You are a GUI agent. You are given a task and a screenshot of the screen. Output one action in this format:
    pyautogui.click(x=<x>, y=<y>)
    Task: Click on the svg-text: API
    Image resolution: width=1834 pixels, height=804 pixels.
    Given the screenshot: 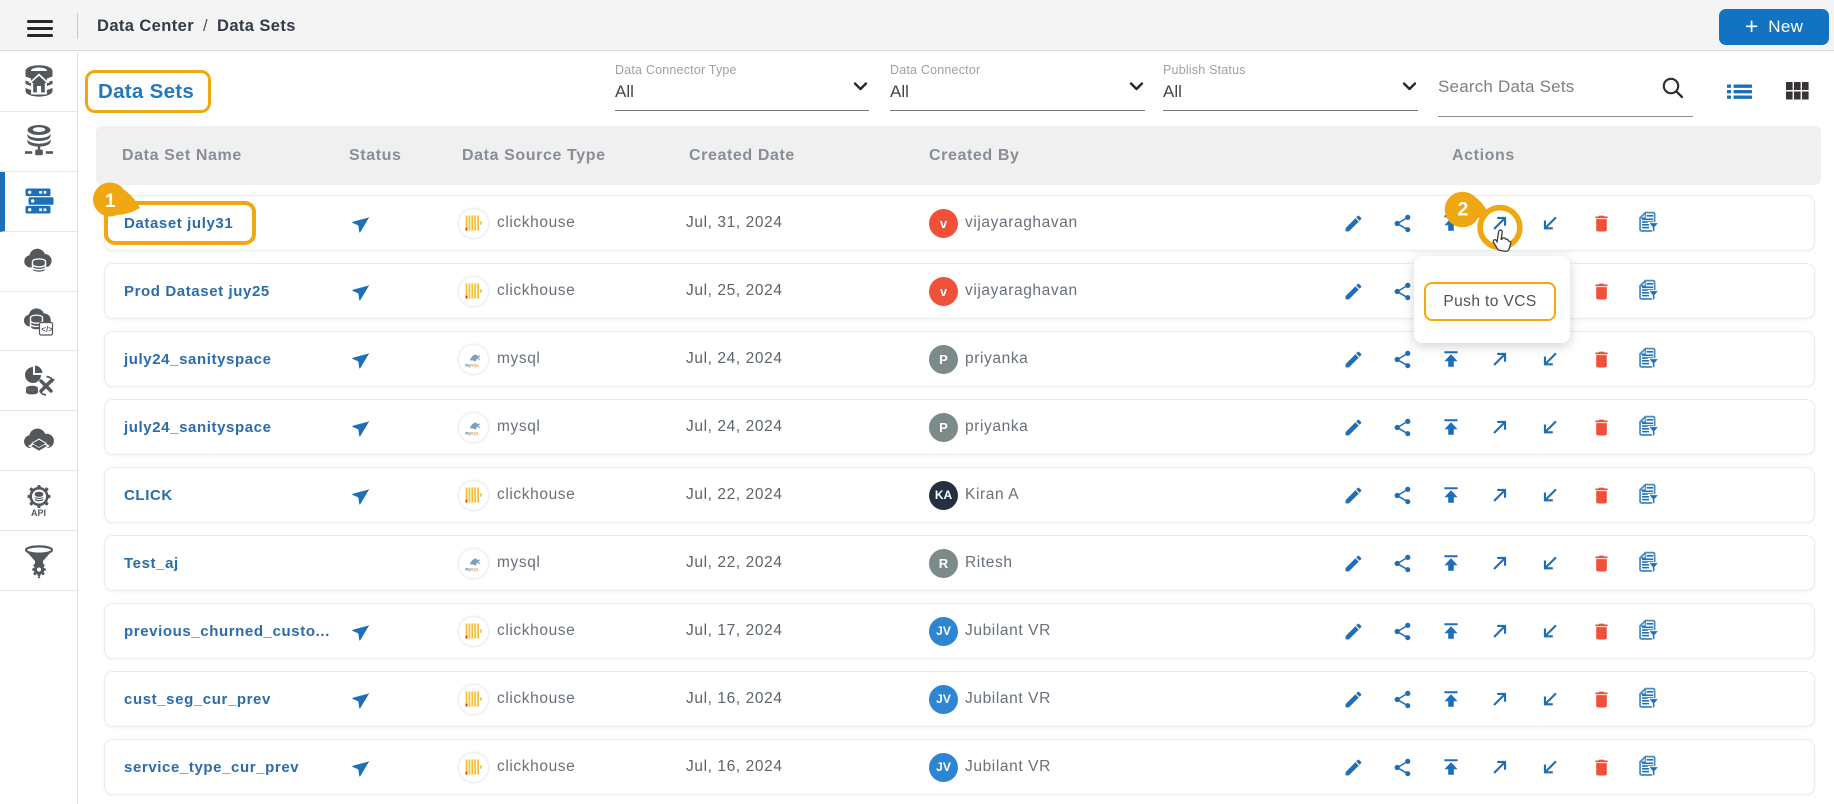 What is the action you would take?
    pyautogui.click(x=38, y=513)
    